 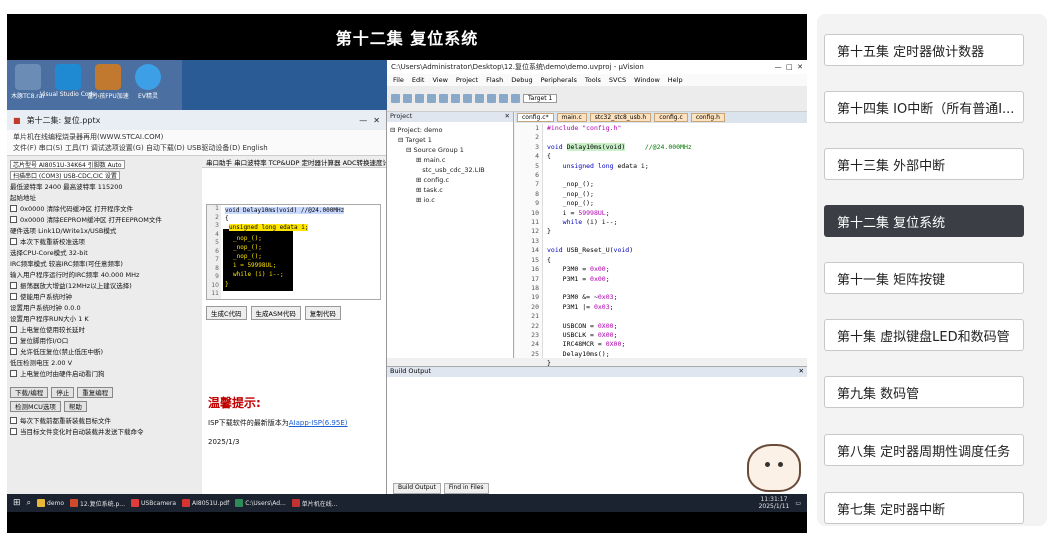 I want to click on menu-help: Help, so click(x=675, y=80).